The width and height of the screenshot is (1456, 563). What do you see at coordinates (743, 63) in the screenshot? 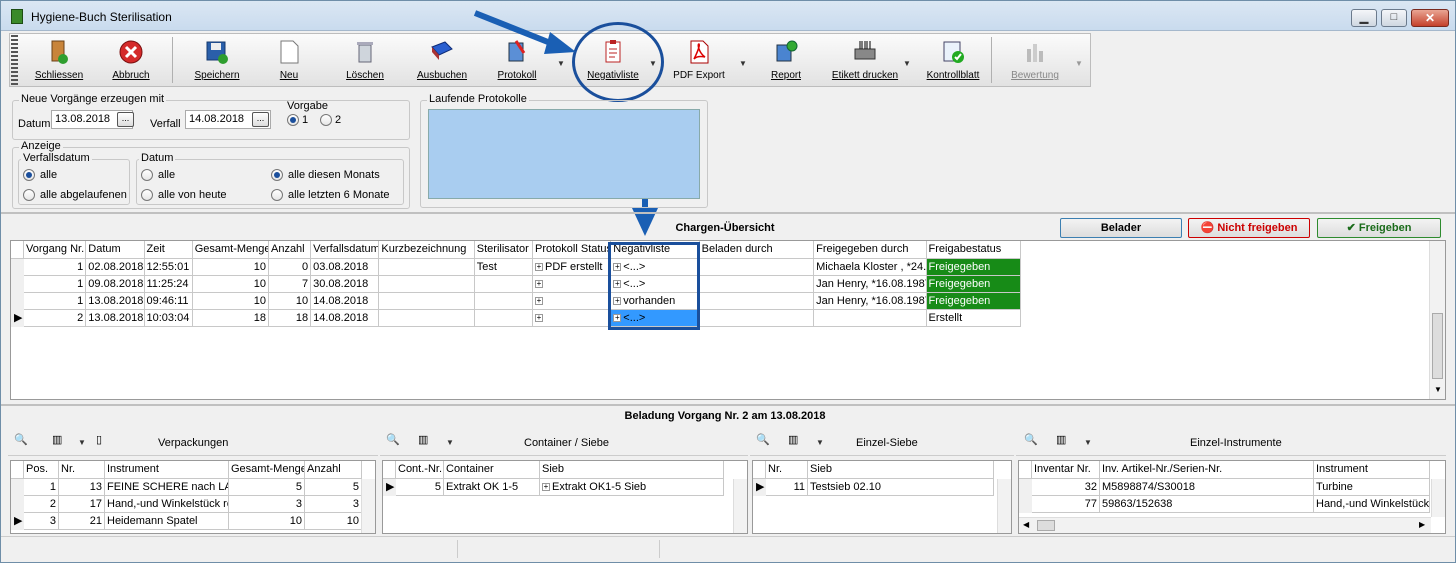
I see `pdf-export-dropdown-icon: ▼` at bounding box center [743, 63].